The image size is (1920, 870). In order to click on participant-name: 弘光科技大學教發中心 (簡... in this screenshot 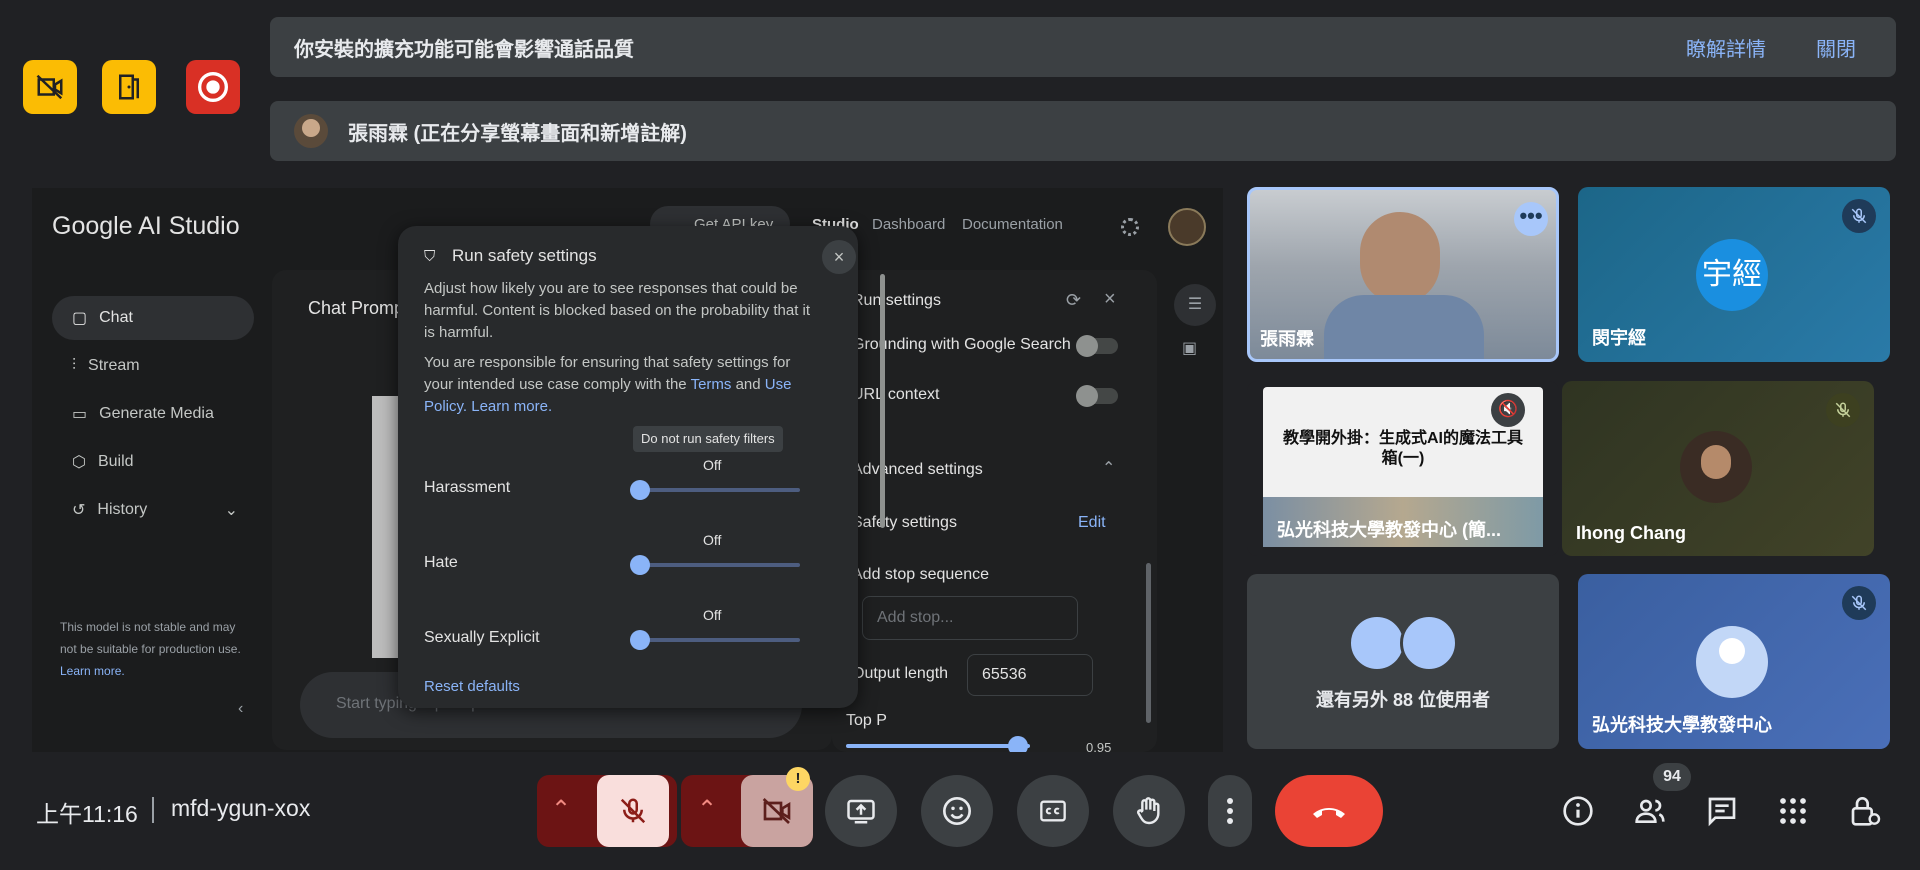, I will do `click(1389, 530)`.